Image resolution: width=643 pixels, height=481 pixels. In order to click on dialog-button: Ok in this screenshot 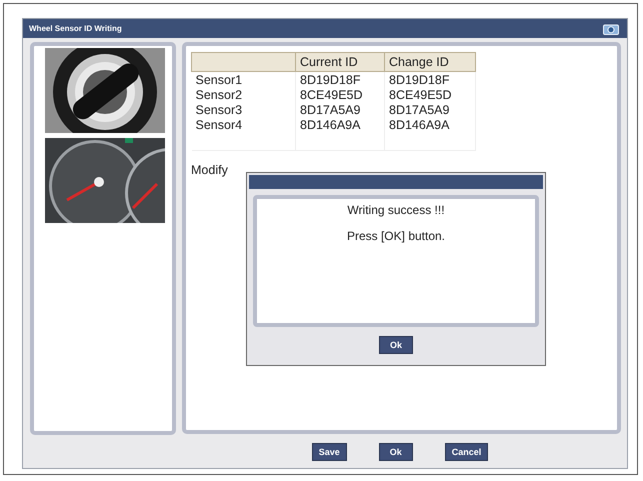, I will do `click(395, 452)`.